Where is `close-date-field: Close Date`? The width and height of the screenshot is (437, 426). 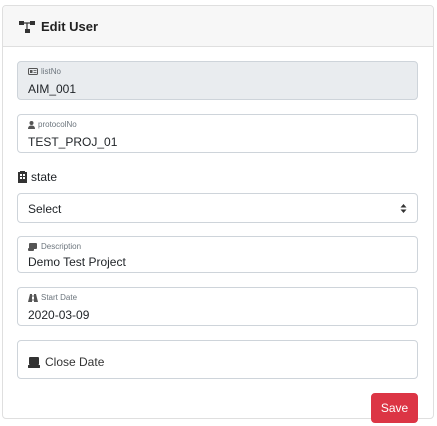
close-date-field: Close Date is located at coordinates (217, 359).